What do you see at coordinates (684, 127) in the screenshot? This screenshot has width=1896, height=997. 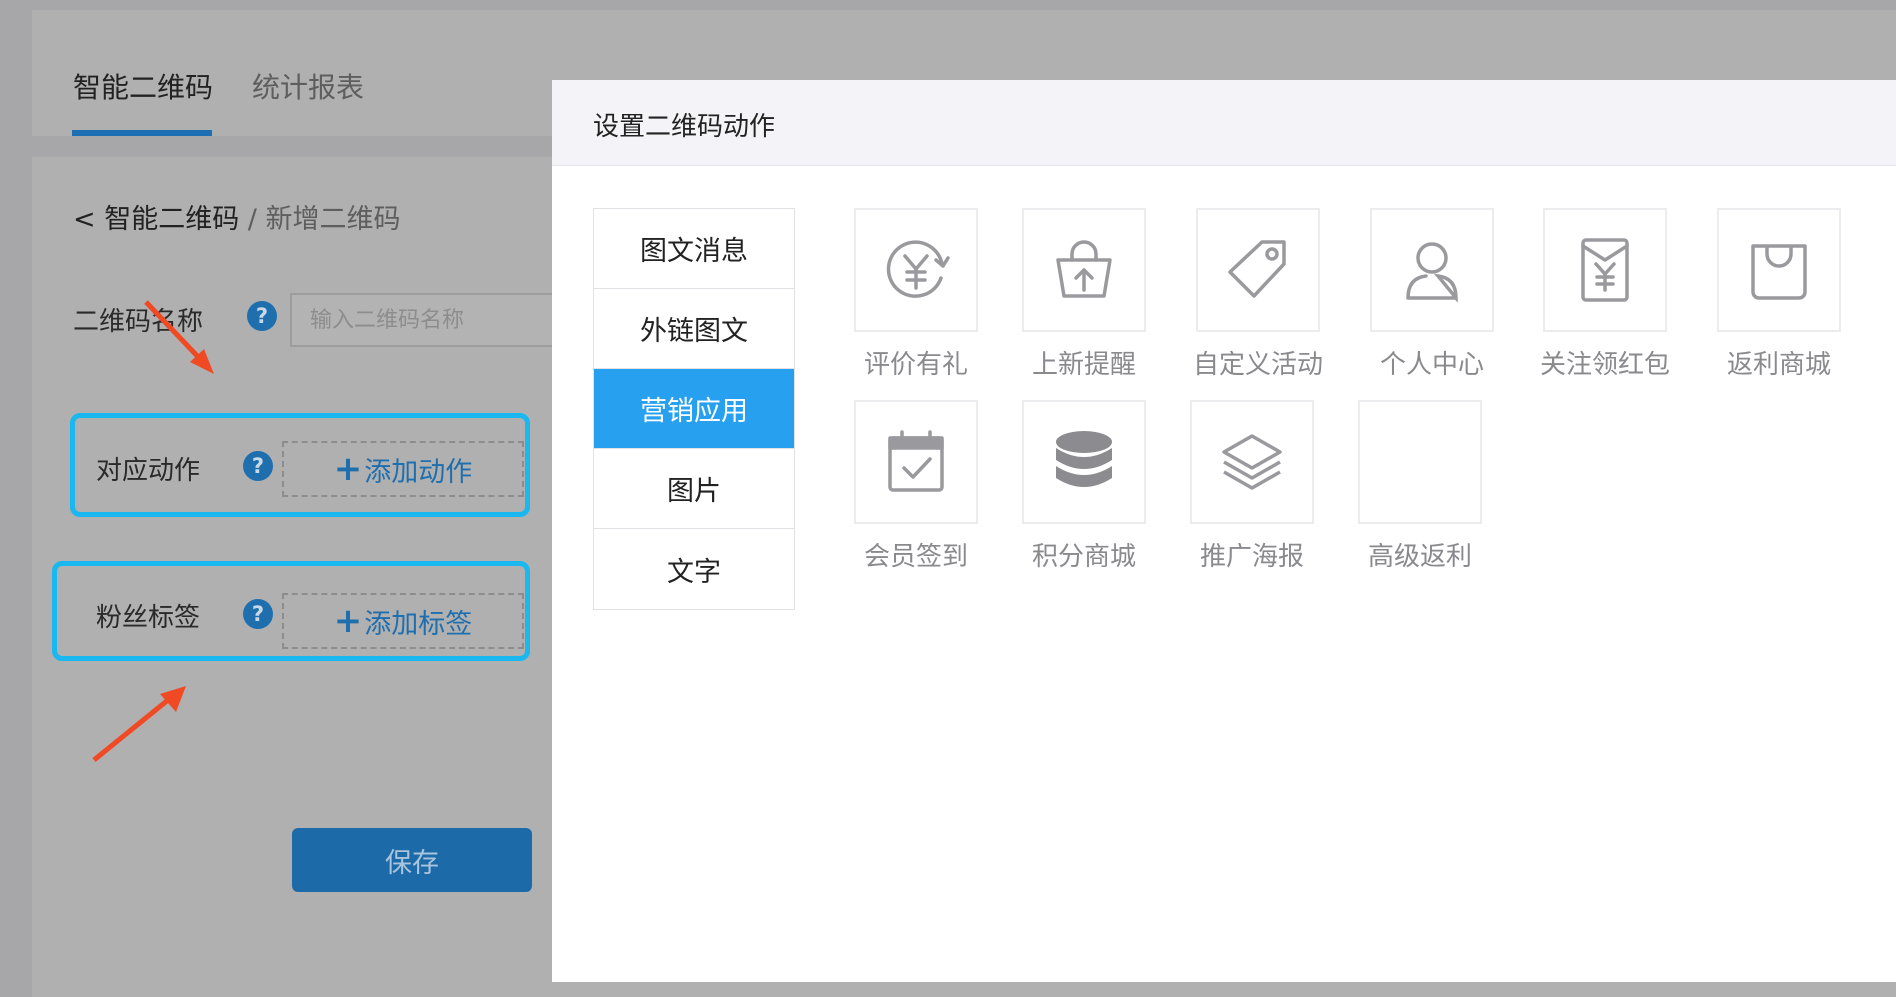 I see `modal-title: 设置二维码动作` at bounding box center [684, 127].